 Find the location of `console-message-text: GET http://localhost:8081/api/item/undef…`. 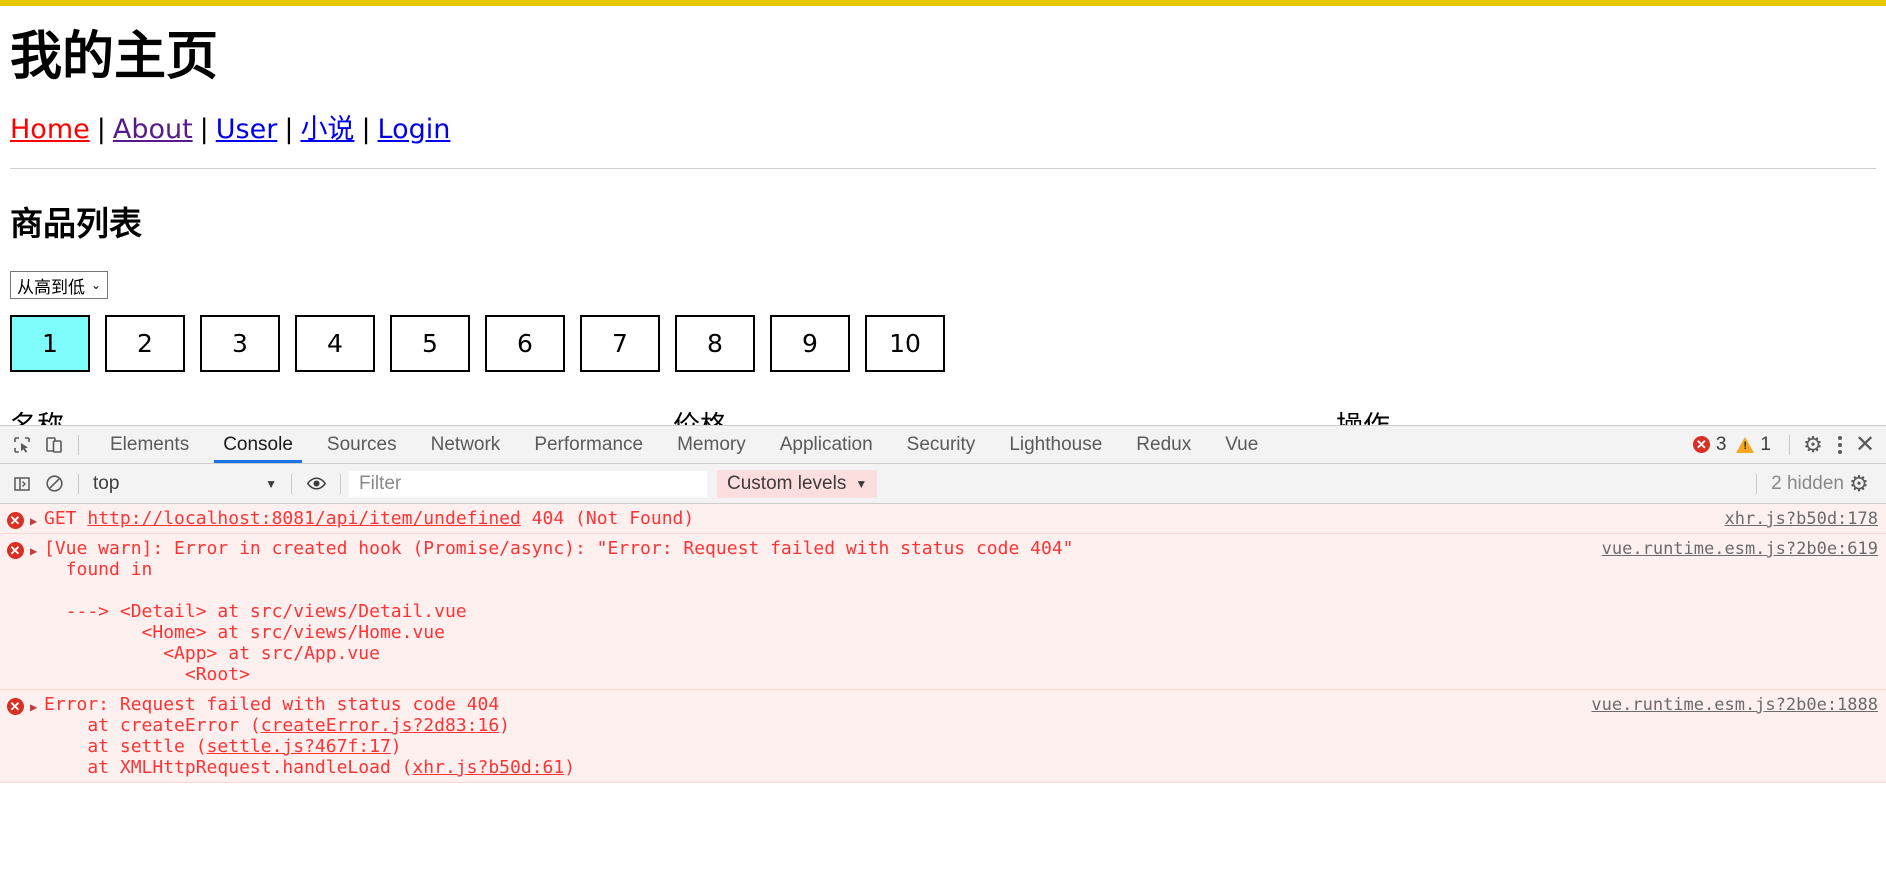

console-message-text: GET http://localhost:8081/api/item/undef… is located at coordinates (369, 518).